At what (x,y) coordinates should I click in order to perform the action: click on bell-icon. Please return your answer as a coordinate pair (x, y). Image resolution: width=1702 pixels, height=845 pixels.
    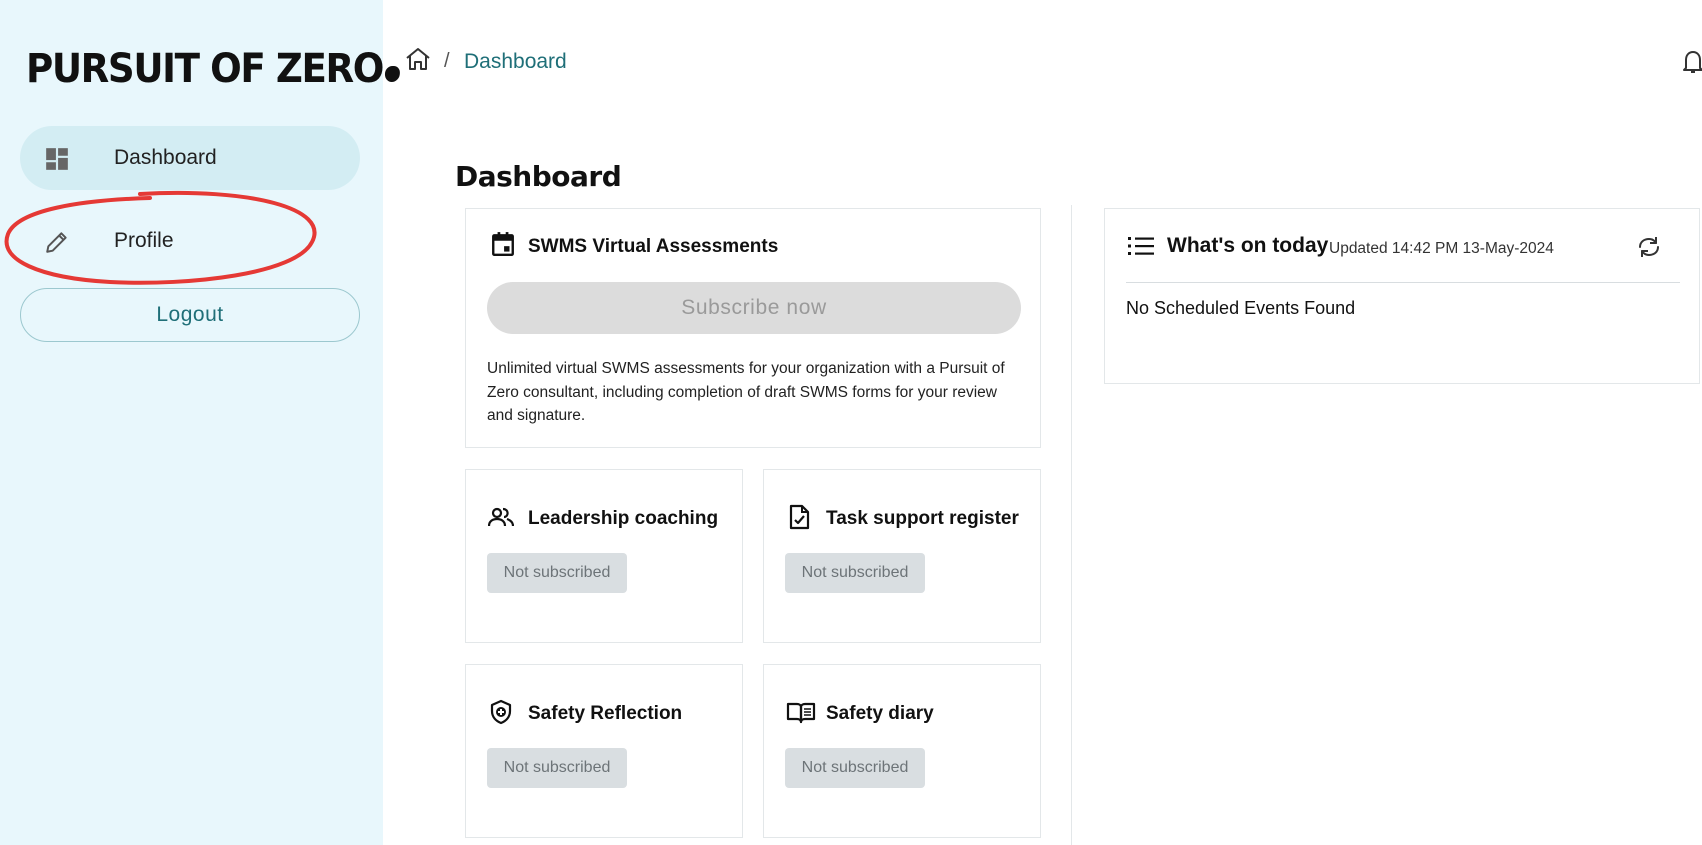
    Looking at the image, I should click on (1692, 62).